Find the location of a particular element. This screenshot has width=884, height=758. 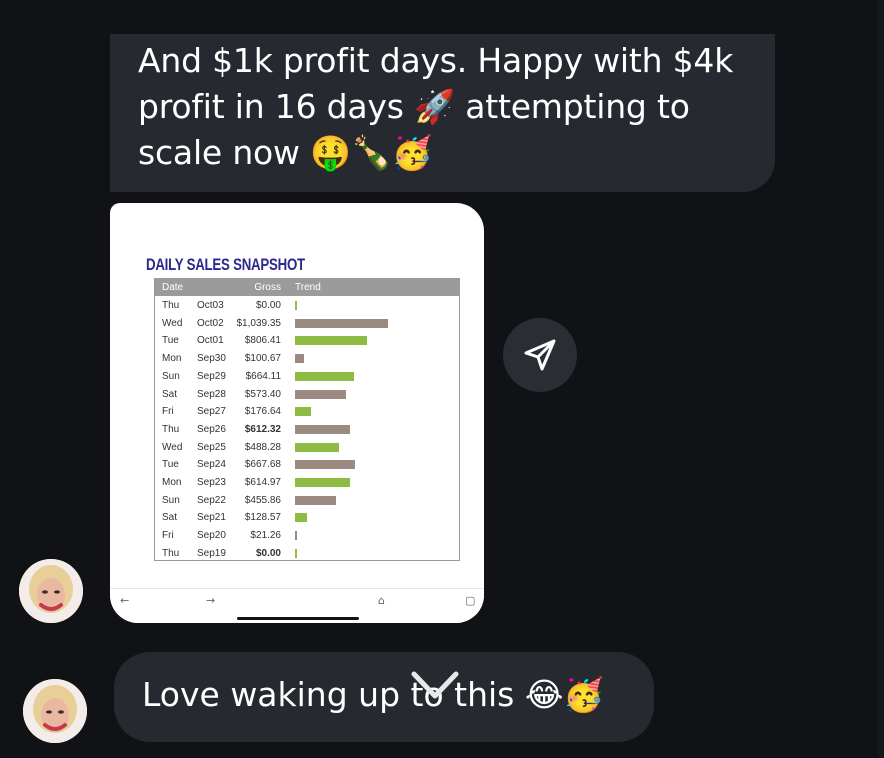

header-gross: Gross is located at coordinates (267, 287).